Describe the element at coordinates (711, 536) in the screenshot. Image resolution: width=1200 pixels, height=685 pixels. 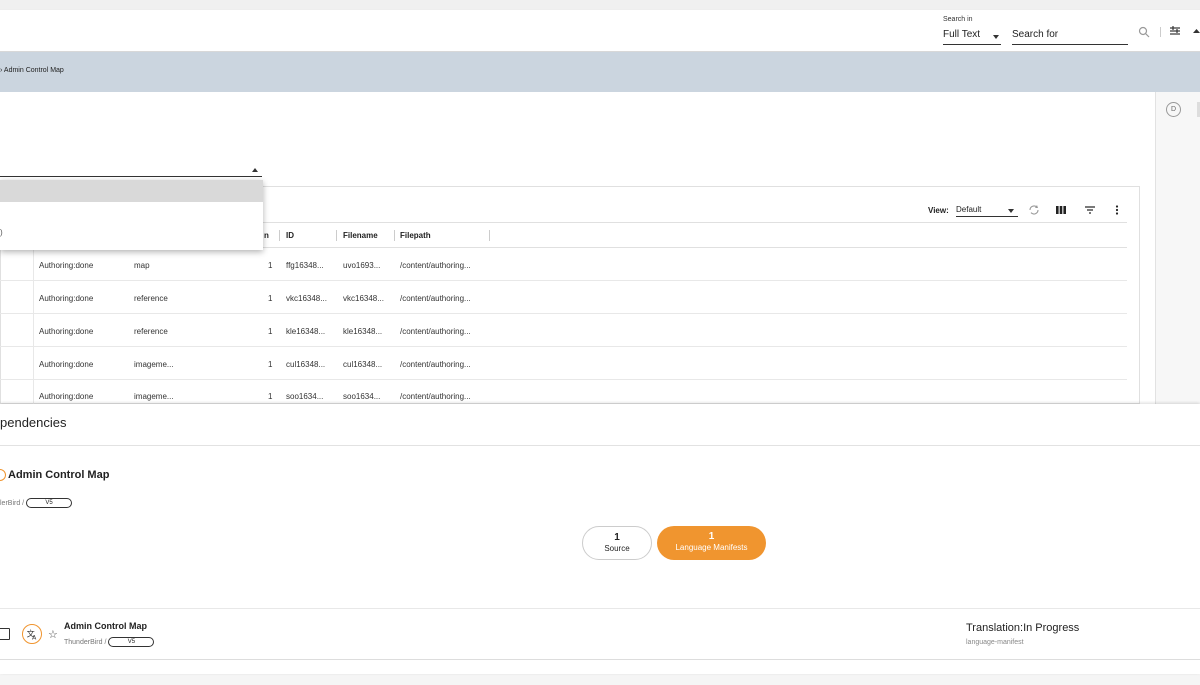
I see `language-manifests-count: 1` at that location.